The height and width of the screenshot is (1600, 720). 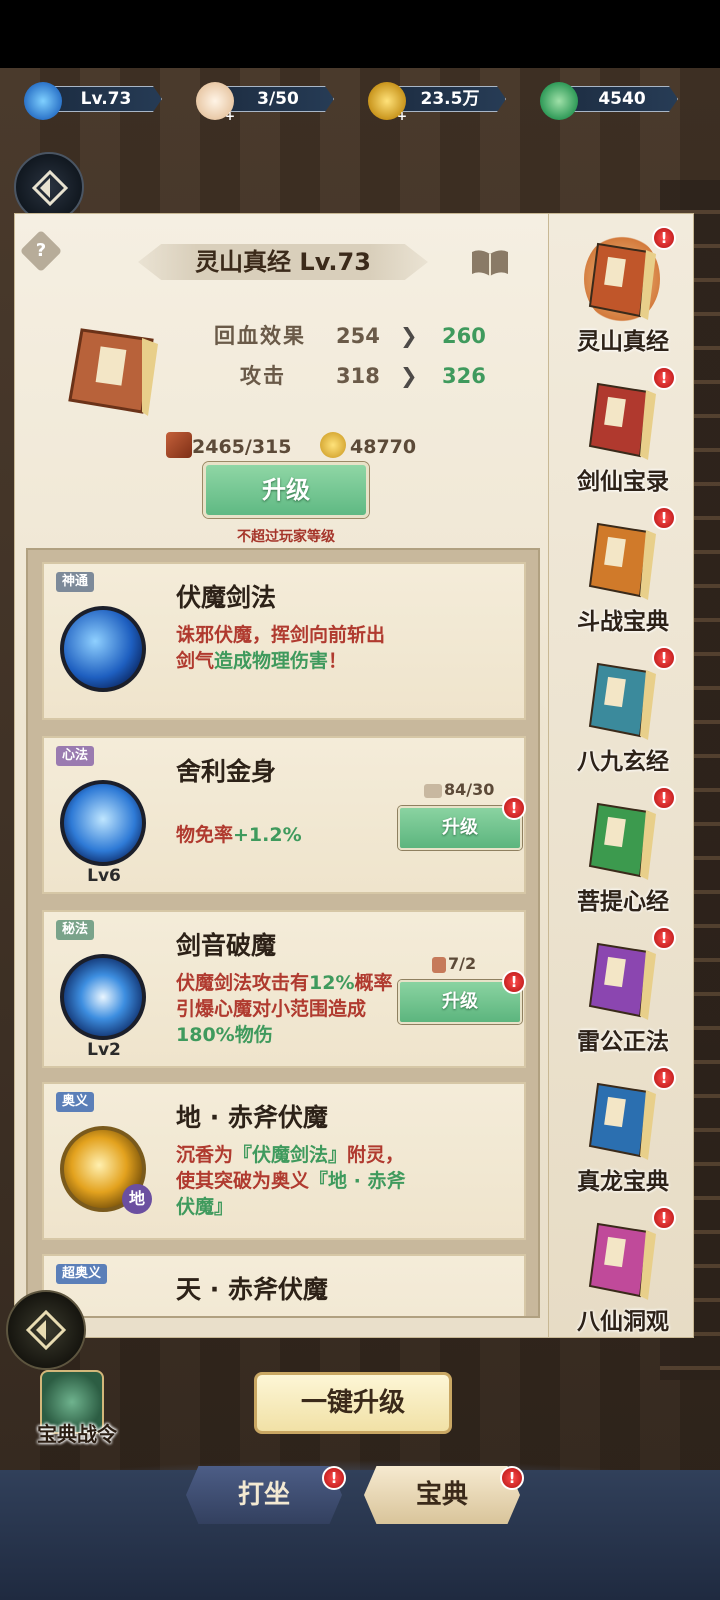 I want to click on tab-book-1: 剑仙宝录!, so click(x=623, y=431).